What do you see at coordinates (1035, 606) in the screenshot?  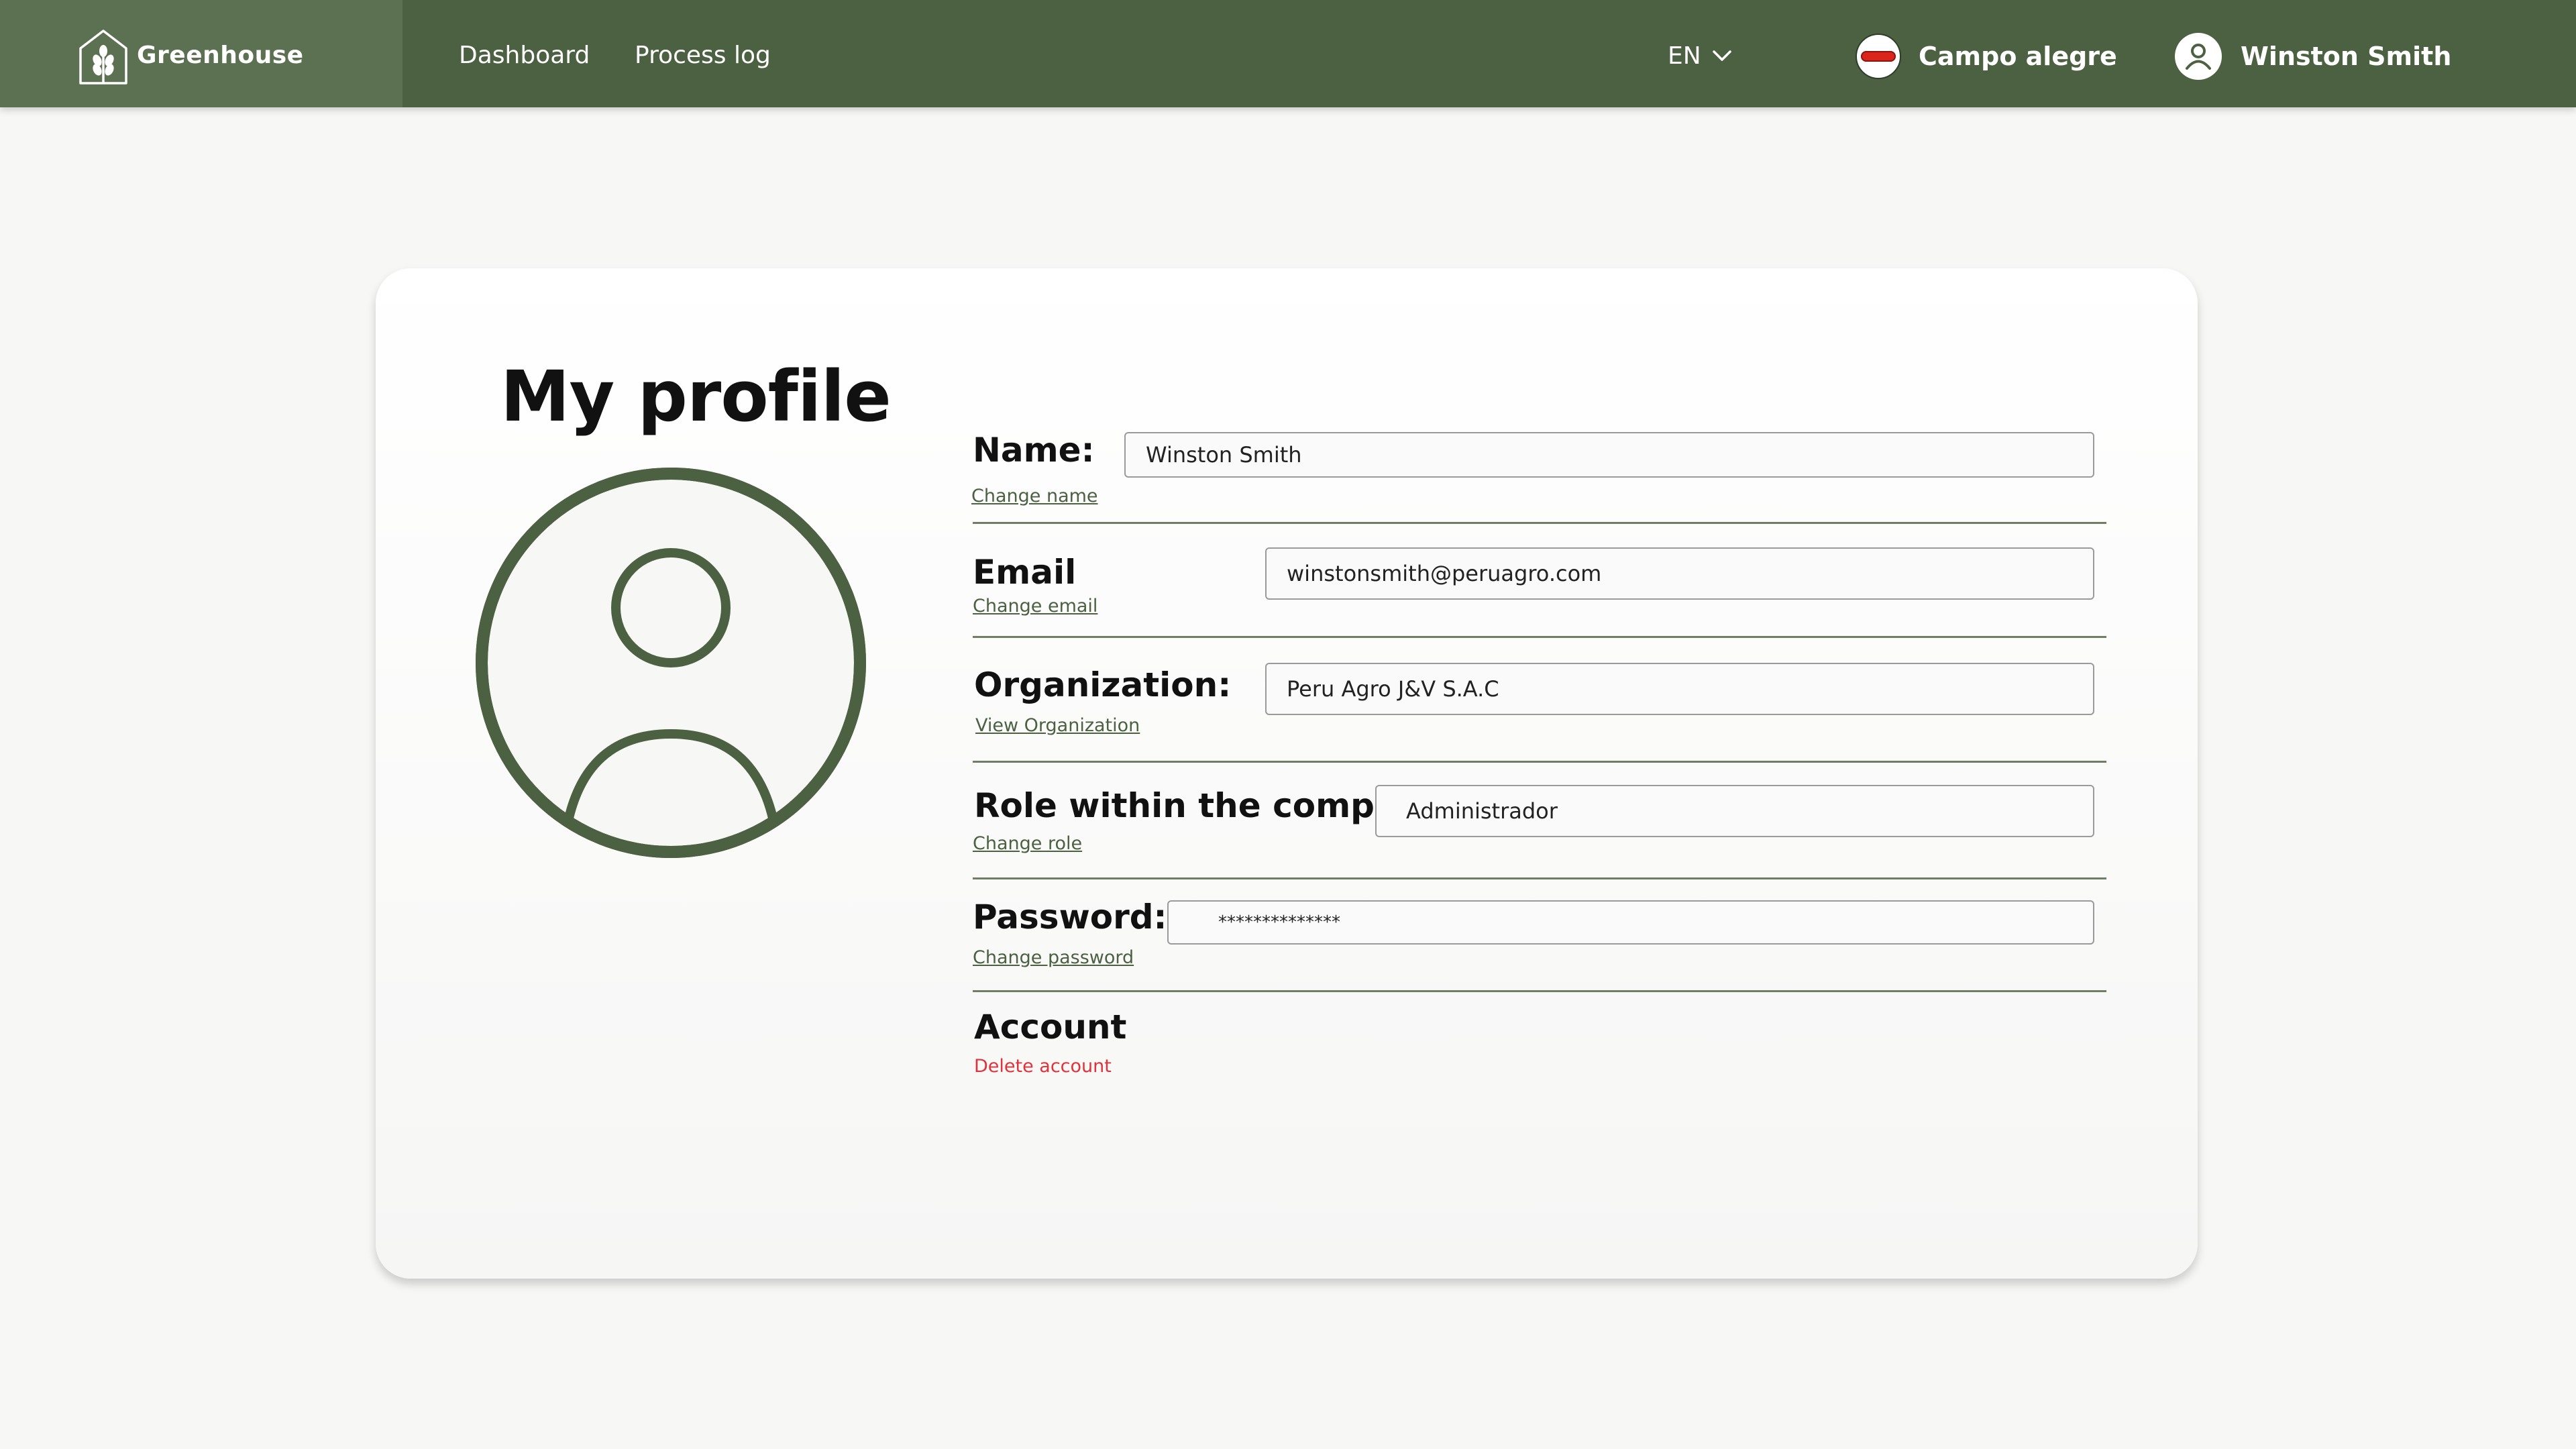 I see `change-email-link: Change email` at bounding box center [1035, 606].